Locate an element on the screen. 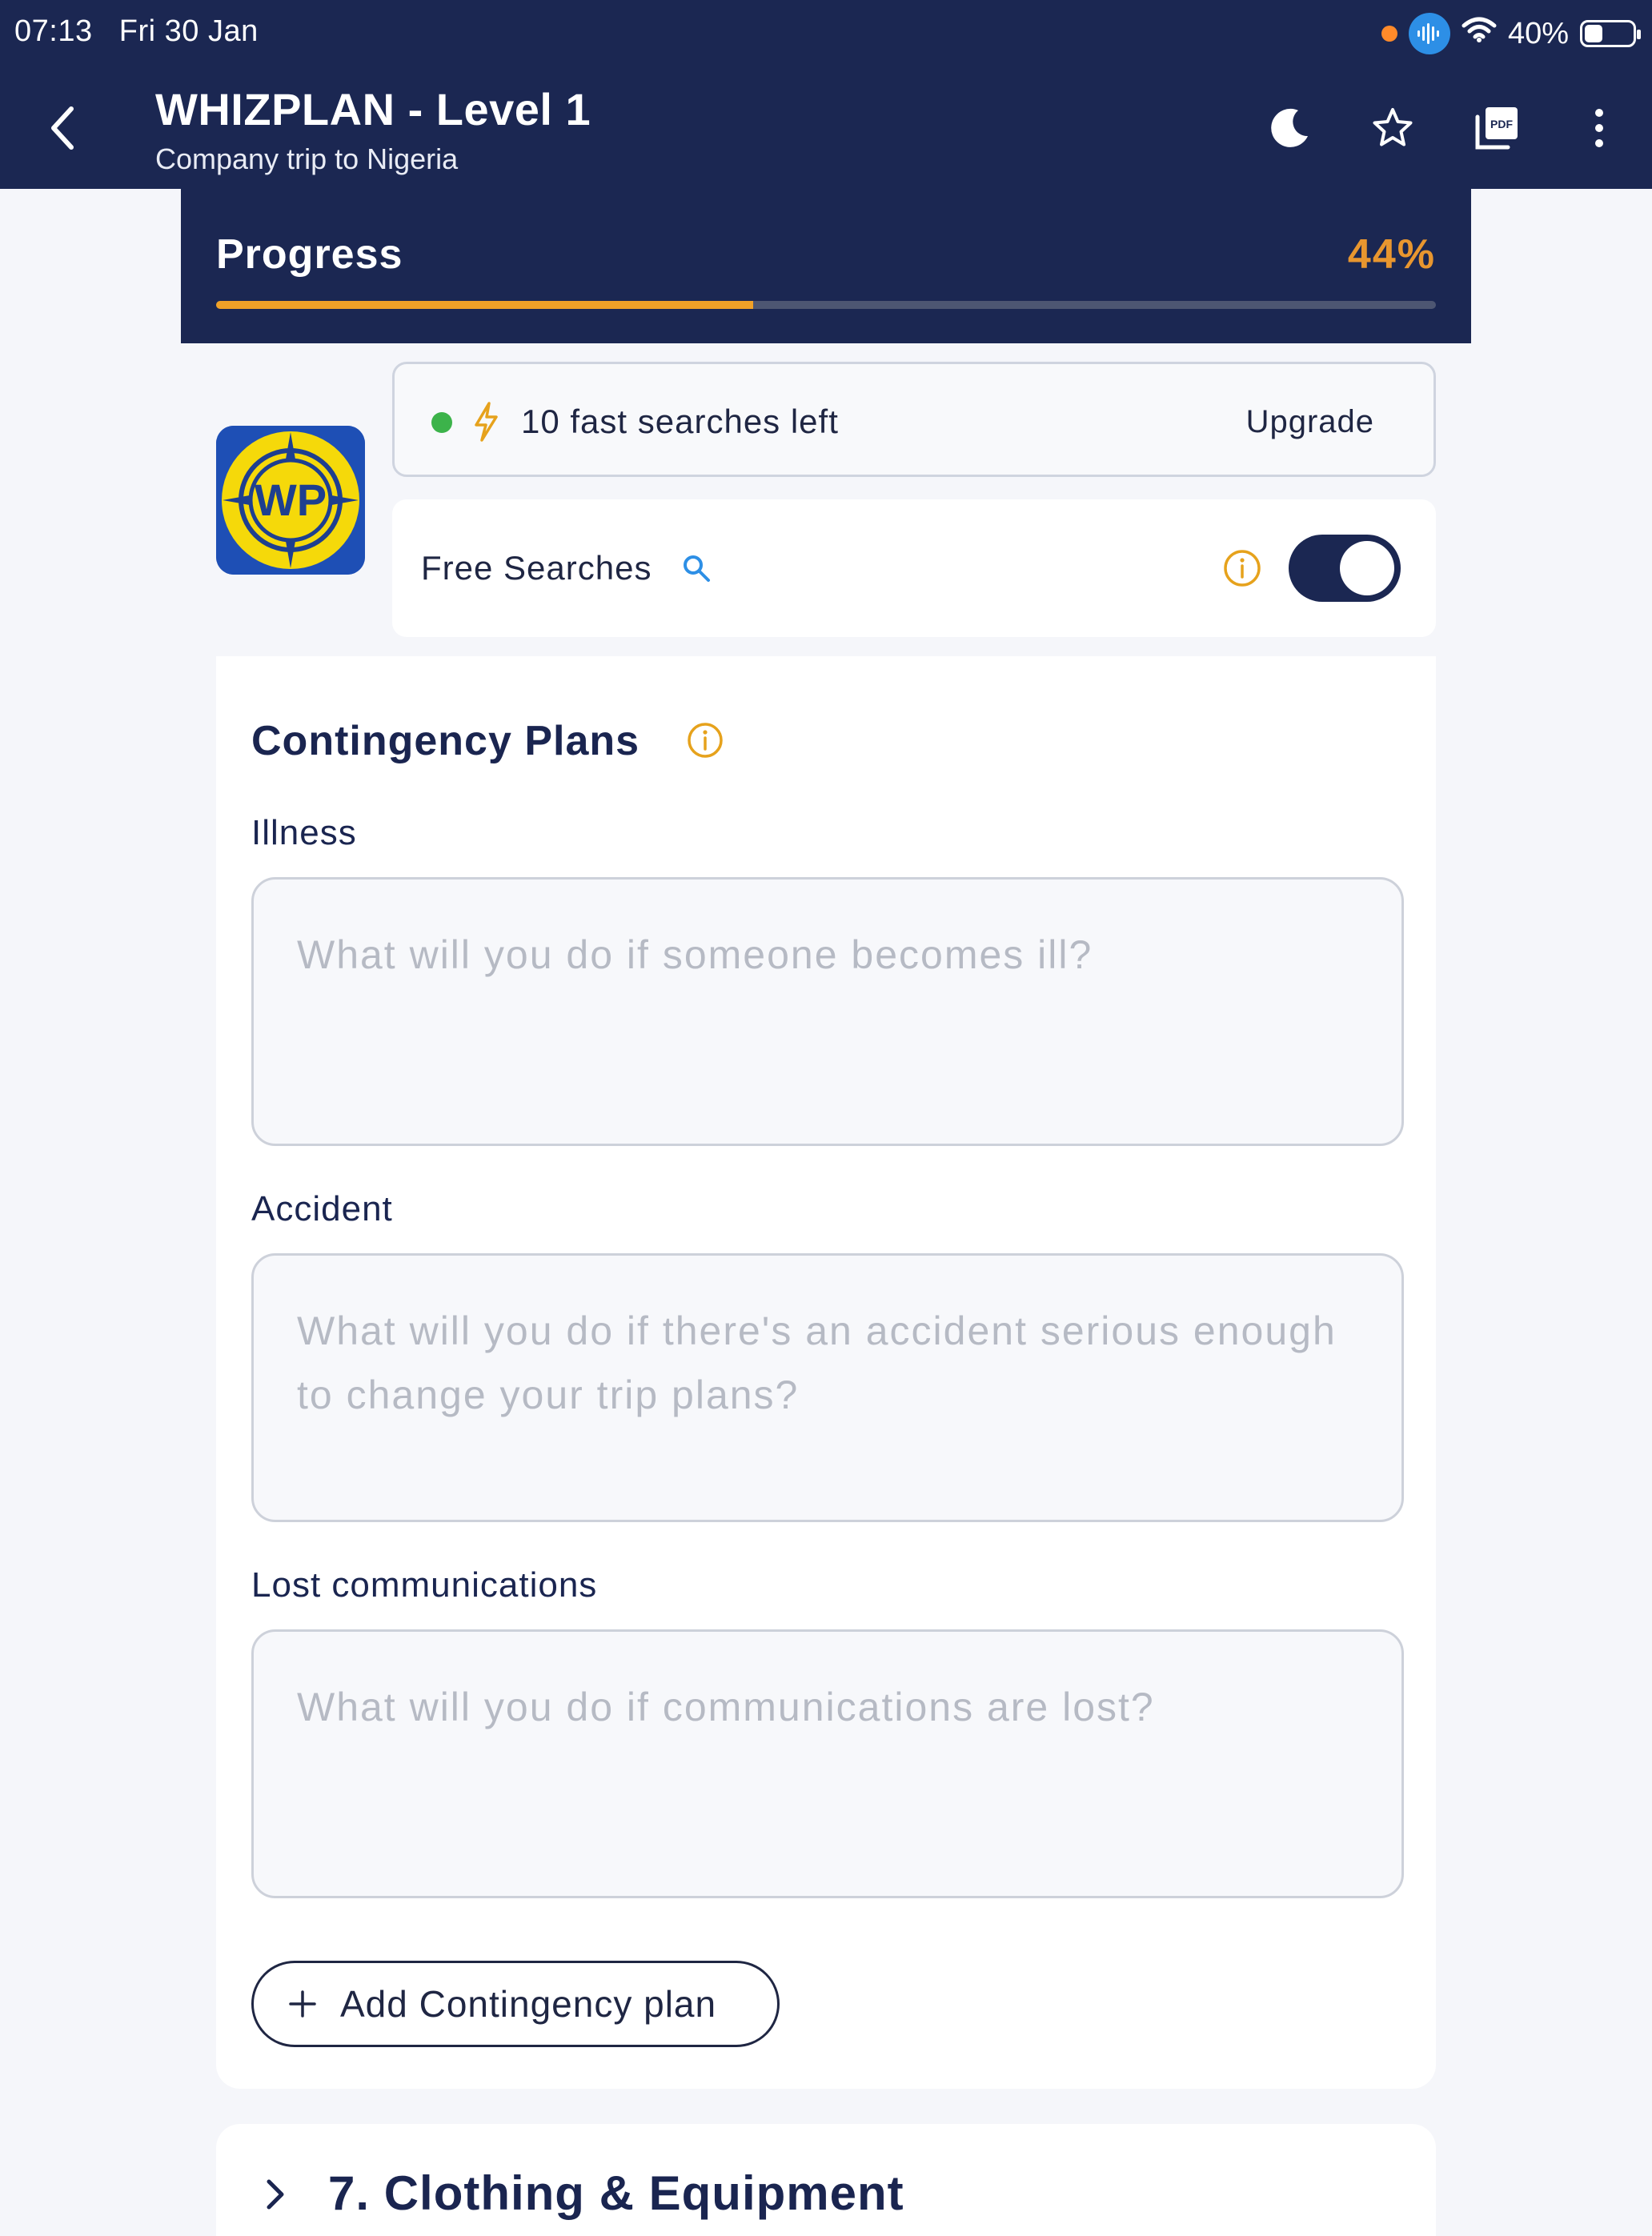 Image resolution: width=1652 pixels, height=2236 pixels. progress-percent: 44% is located at coordinates (1391, 254).